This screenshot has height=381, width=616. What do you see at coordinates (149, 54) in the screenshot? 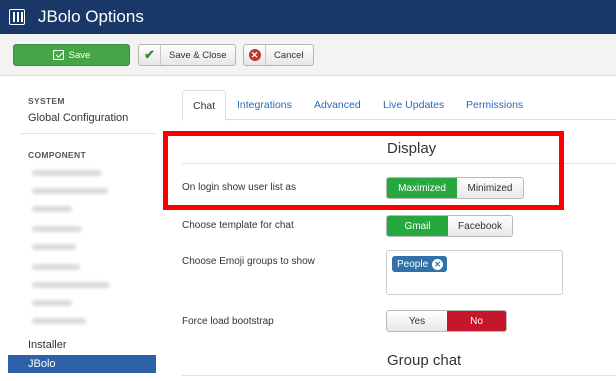
I see `checkmark-icon: ✔` at bounding box center [149, 54].